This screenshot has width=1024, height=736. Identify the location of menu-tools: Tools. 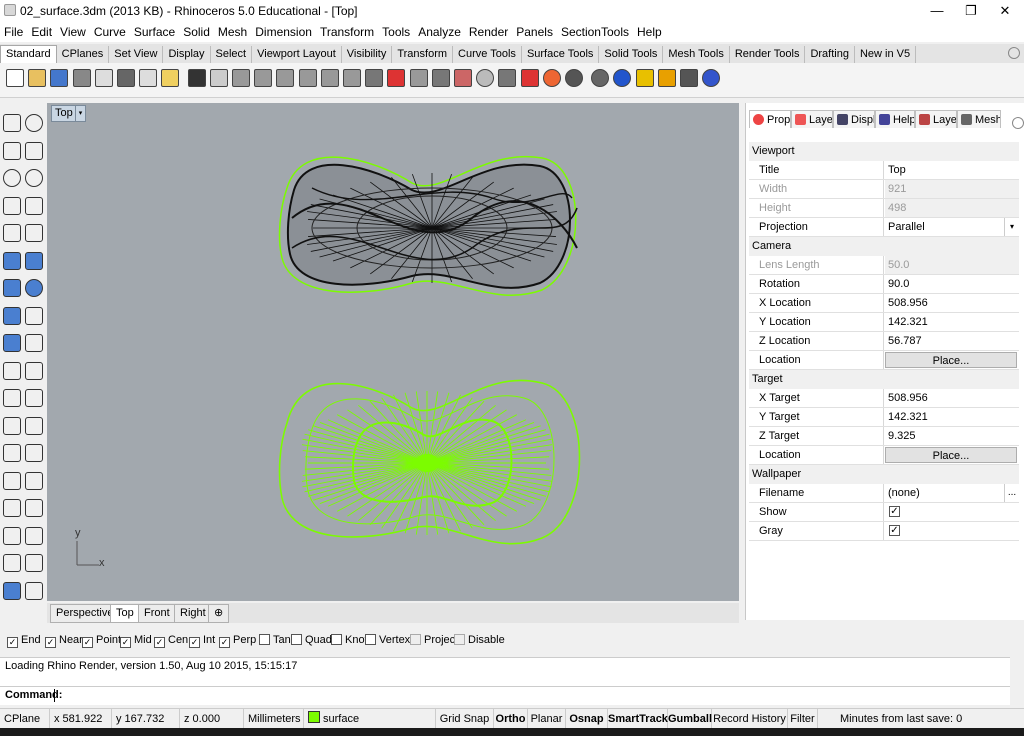
(396, 30).